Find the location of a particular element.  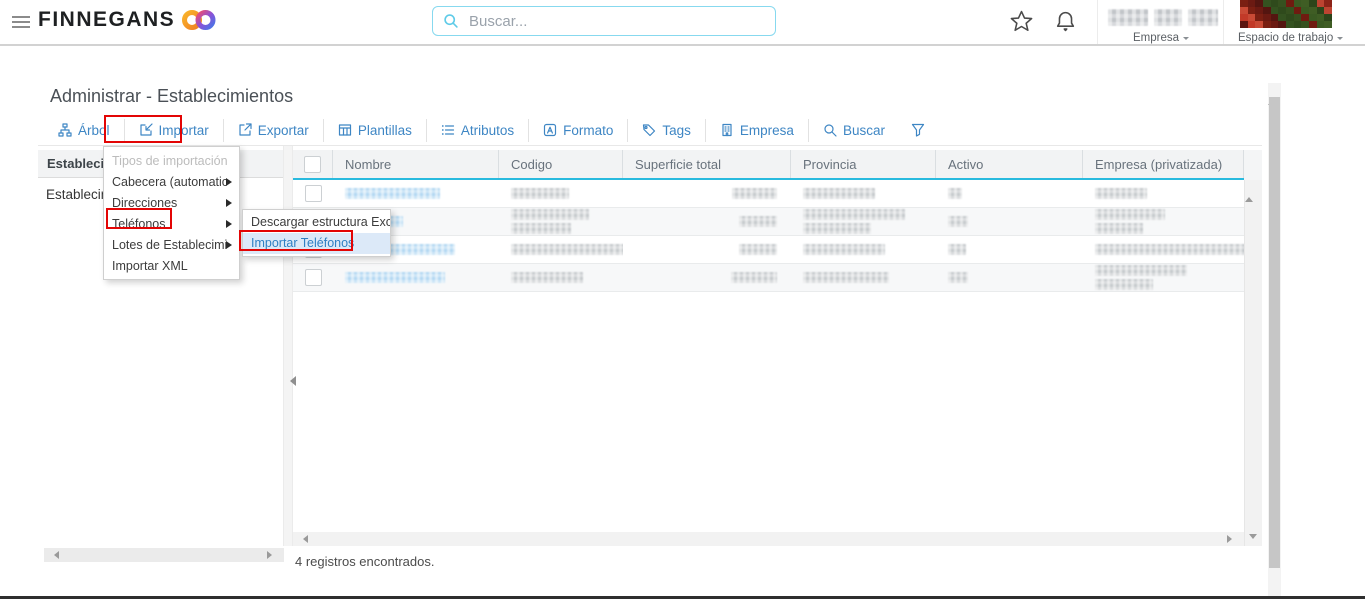

toolbar-button-buscar: Buscar is located at coordinates (853, 130).